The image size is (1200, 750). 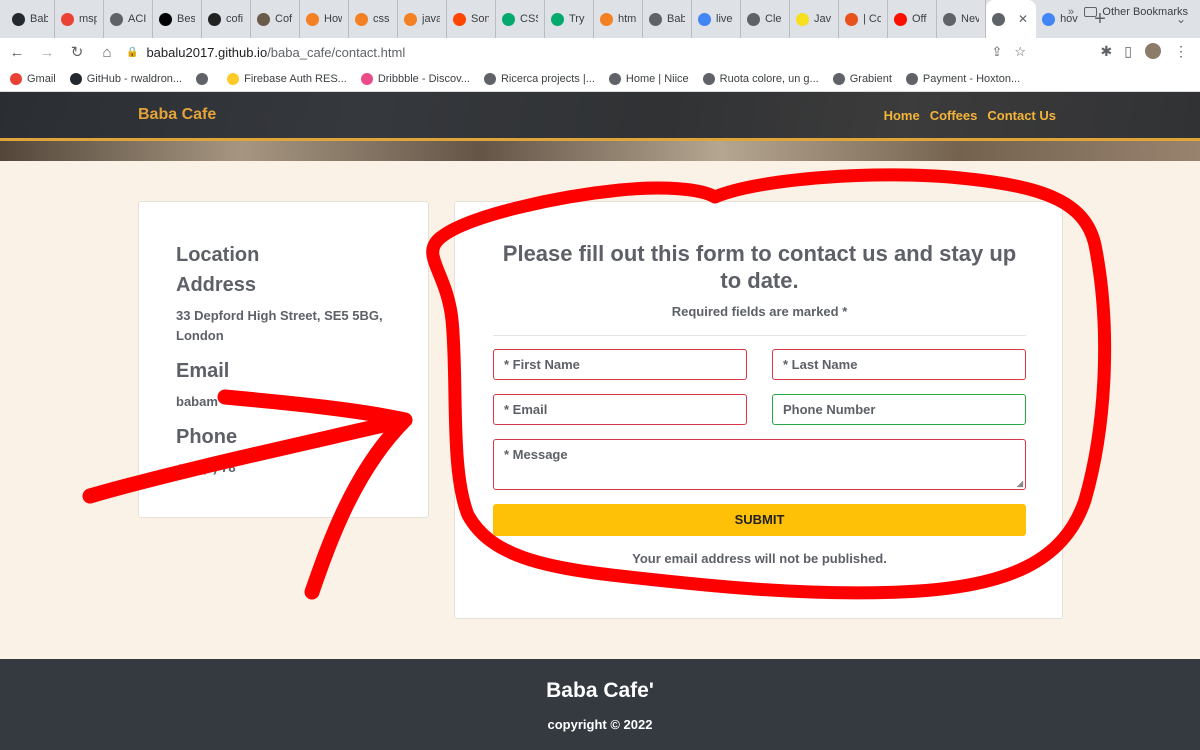 I want to click on browser-tab-label: Bab, so click(x=676, y=19).